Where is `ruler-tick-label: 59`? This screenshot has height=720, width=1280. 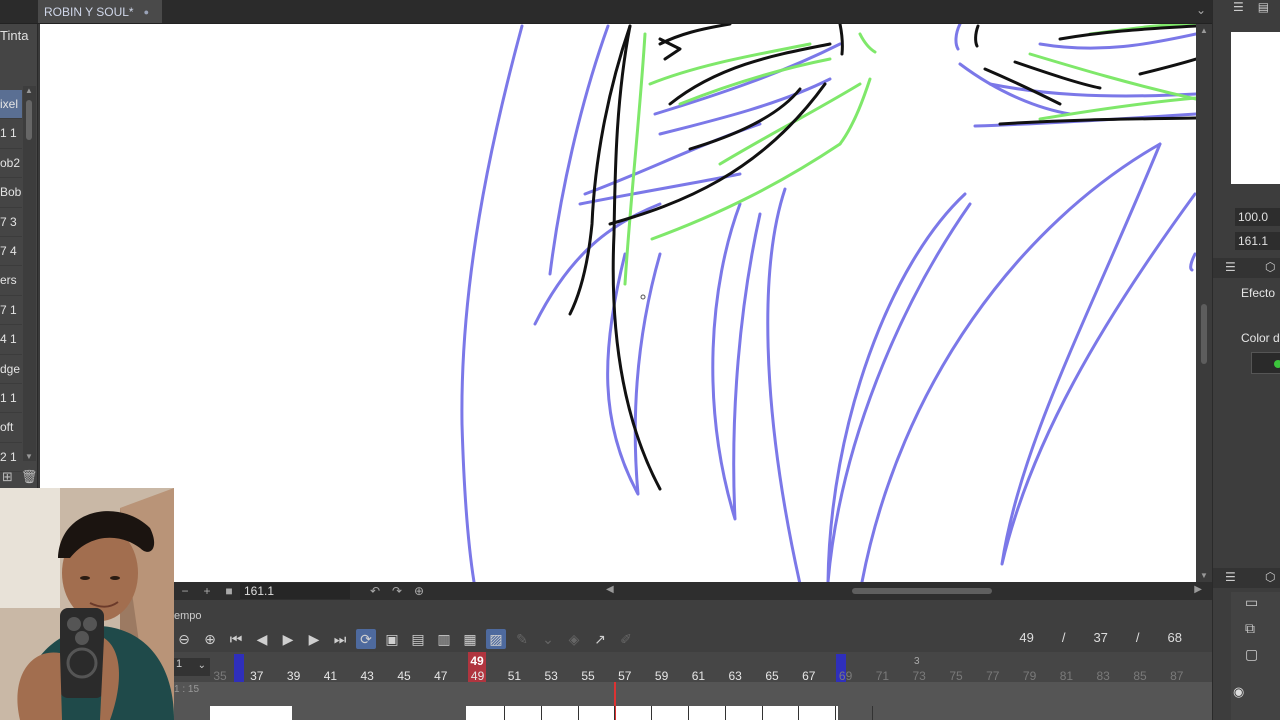
ruler-tick-label: 59 is located at coordinates (661, 676).